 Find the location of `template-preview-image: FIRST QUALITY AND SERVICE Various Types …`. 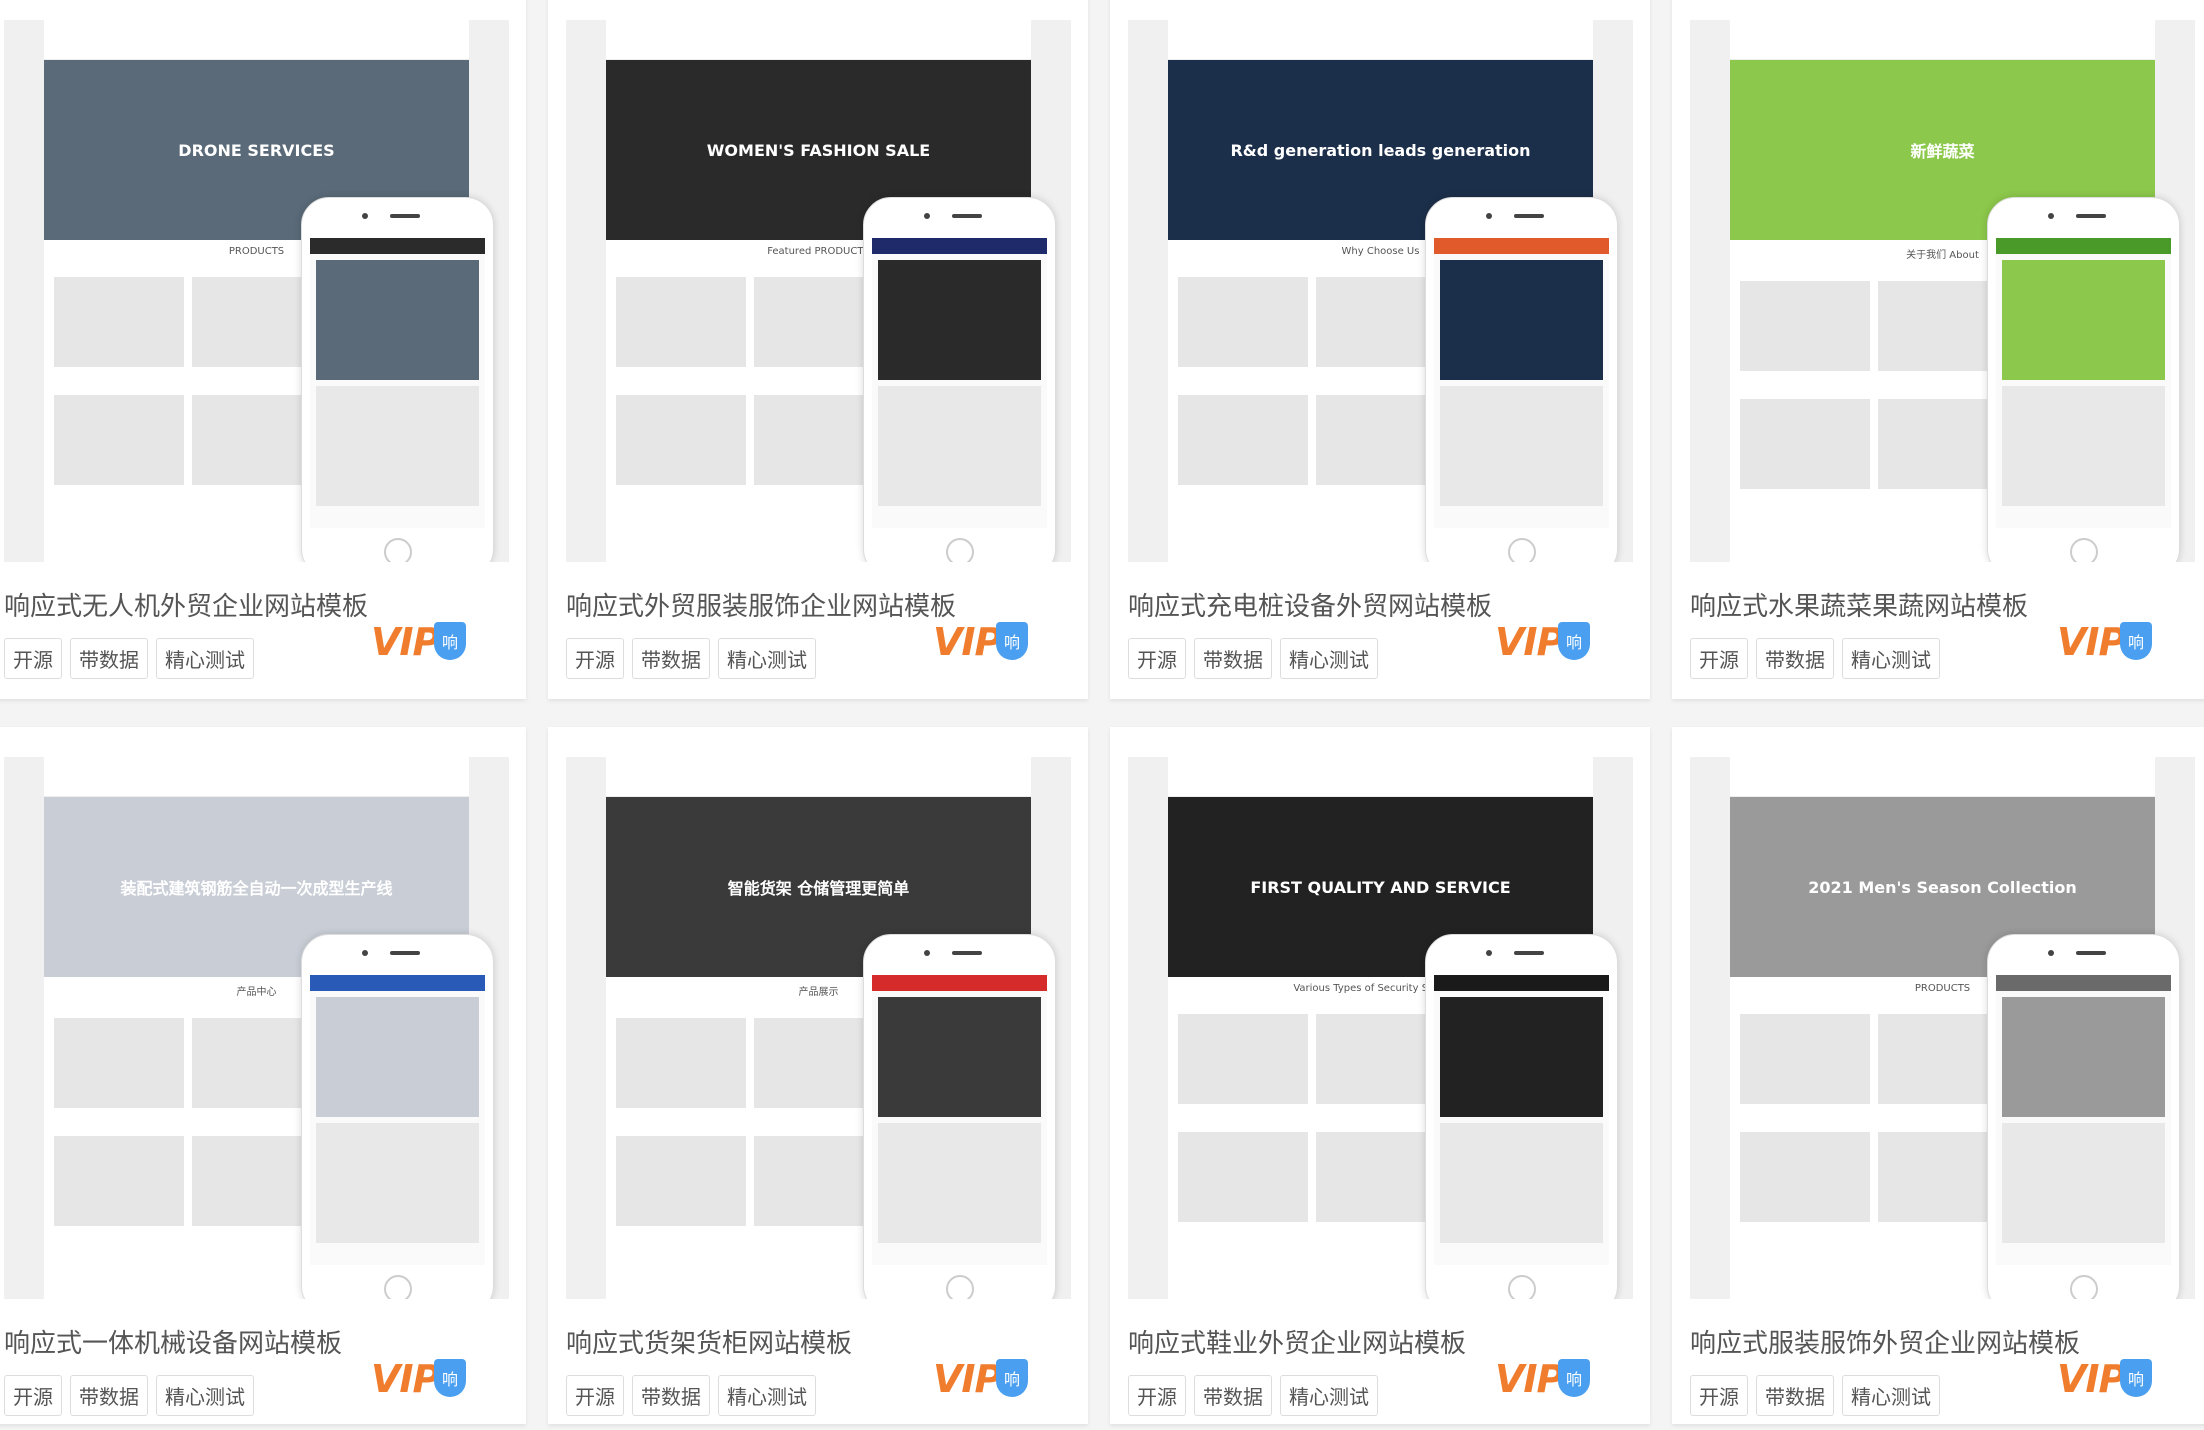

template-preview-image: FIRST QUALITY AND SERVICE Various Types … is located at coordinates (1380, 1028).